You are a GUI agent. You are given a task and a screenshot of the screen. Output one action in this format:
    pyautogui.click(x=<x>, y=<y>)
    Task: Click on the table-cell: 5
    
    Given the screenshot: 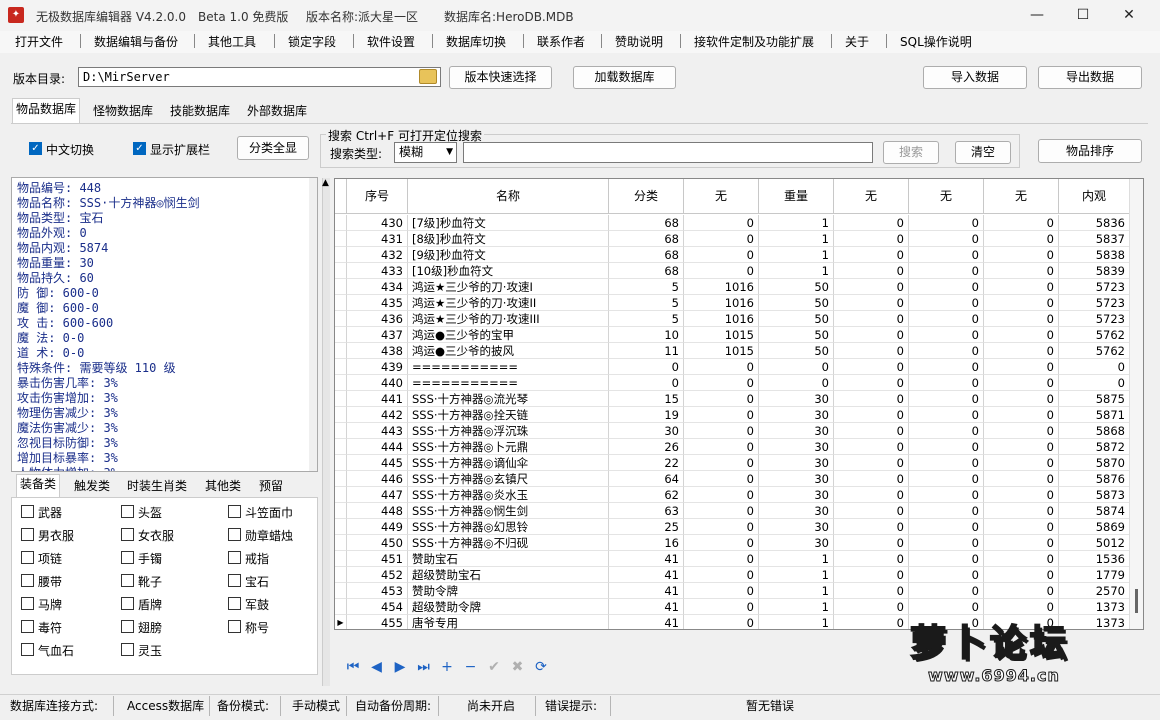 What is the action you would take?
    pyautogui.click(x=646, y=303)
    